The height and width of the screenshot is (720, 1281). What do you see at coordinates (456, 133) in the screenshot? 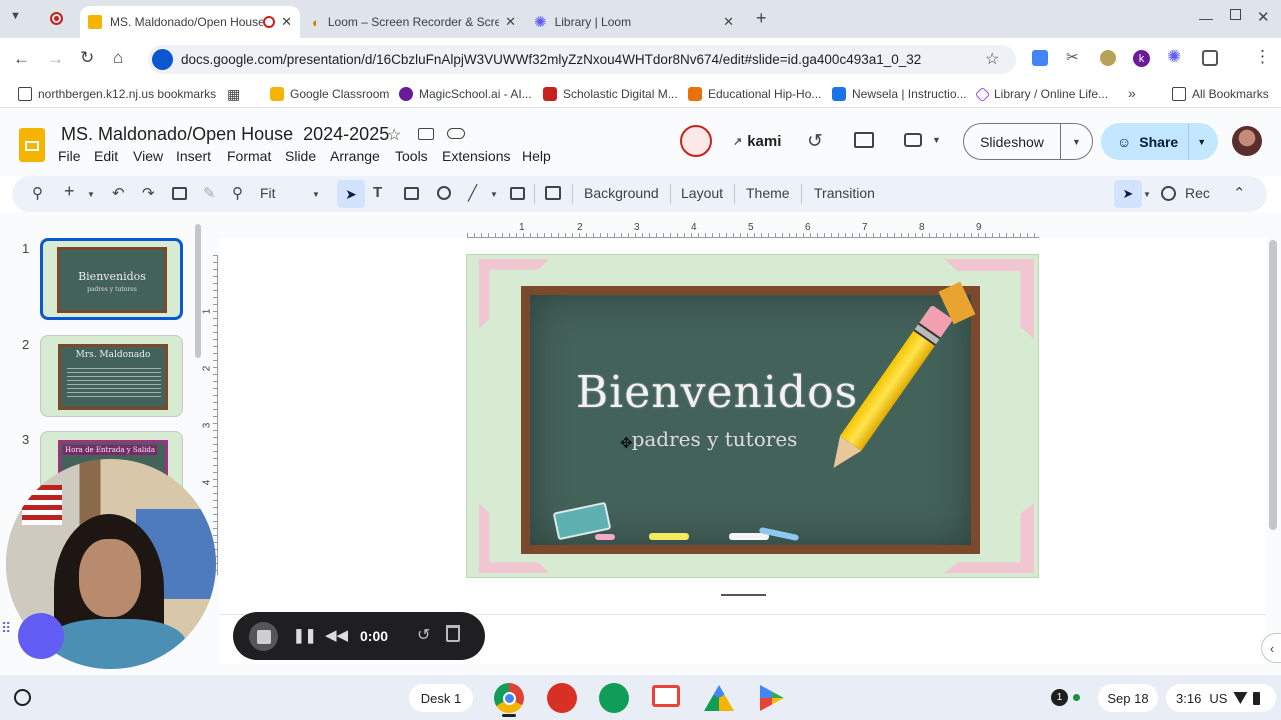
I see `cloud-status-icon` at bounding box center [456, 133].